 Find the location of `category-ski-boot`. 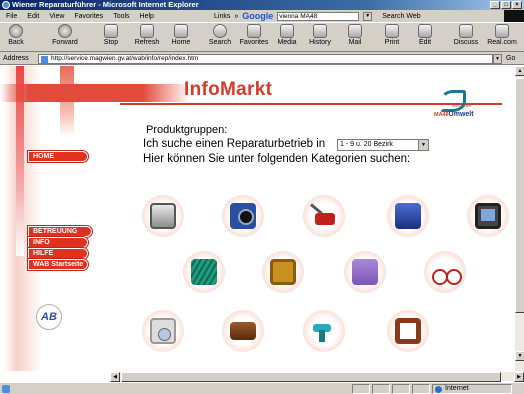

category-ski-boot is located at coordinates (408, 216).